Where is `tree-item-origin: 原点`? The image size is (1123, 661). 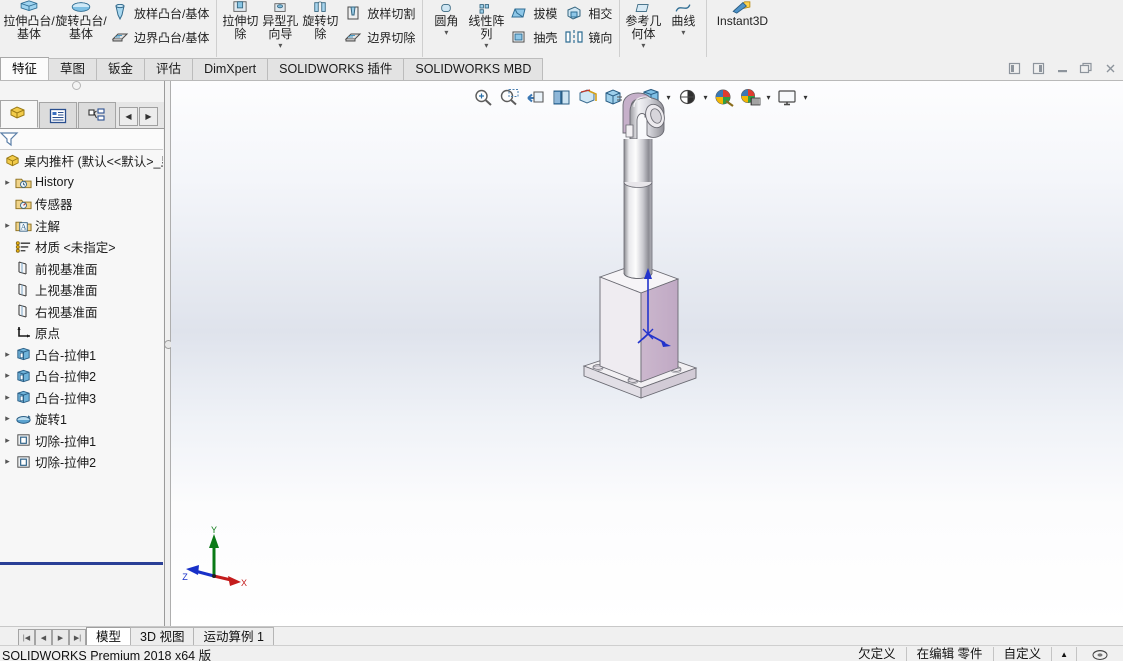
tree-item-origin: 原点 is located at coordinates (81, 333).